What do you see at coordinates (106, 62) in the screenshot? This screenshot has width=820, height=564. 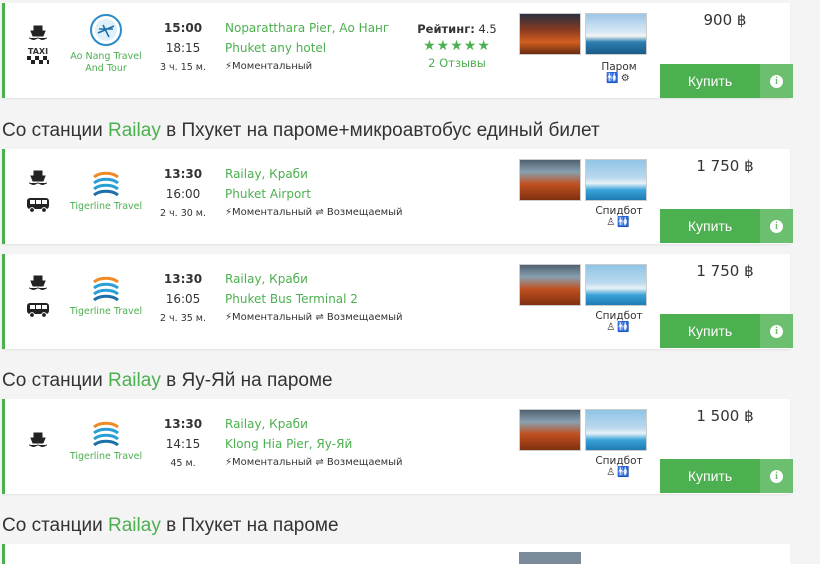 I see `operator-name: Ao Nang Travel And Tour` at bounding box center [106, 62].